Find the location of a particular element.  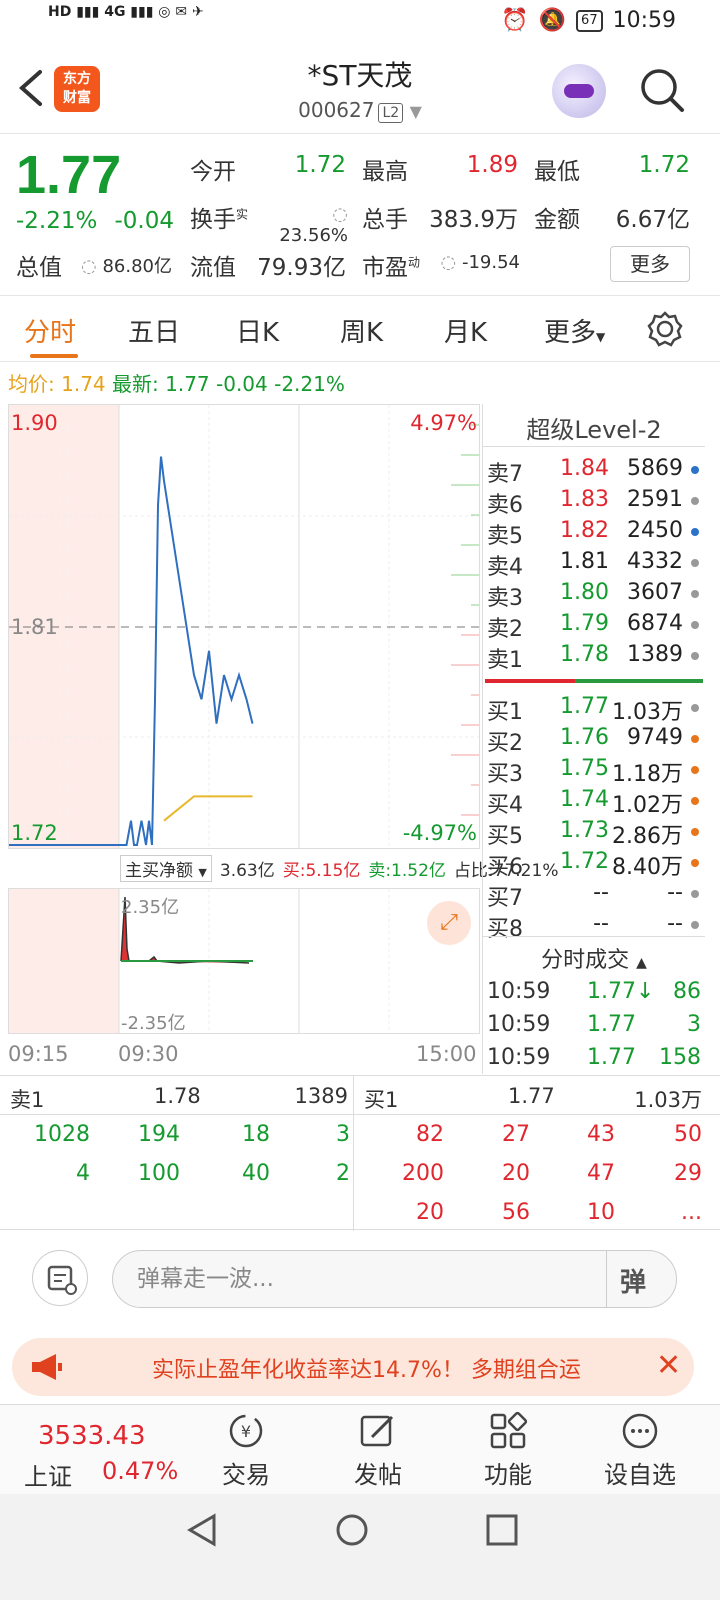

bid-level-label: 买3 is located at coordinates (505, 774).